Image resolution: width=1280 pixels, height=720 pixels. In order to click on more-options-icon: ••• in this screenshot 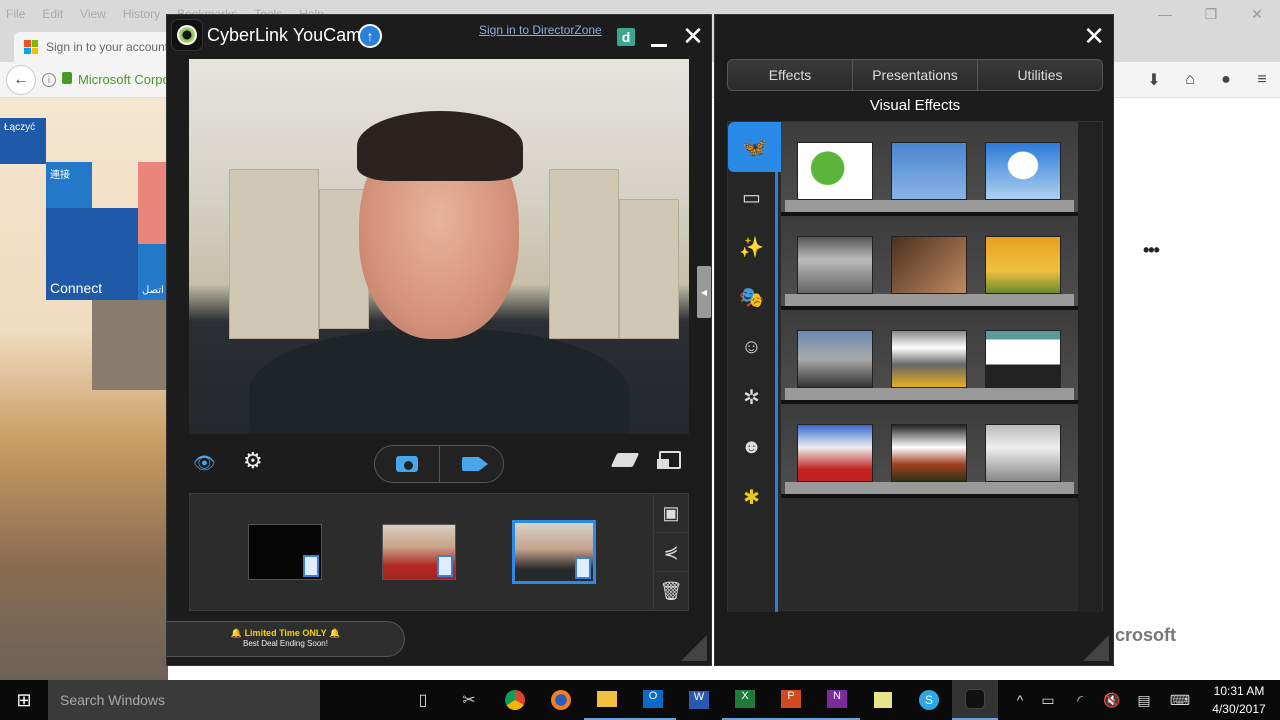, I will do `click(1151, 250)`.